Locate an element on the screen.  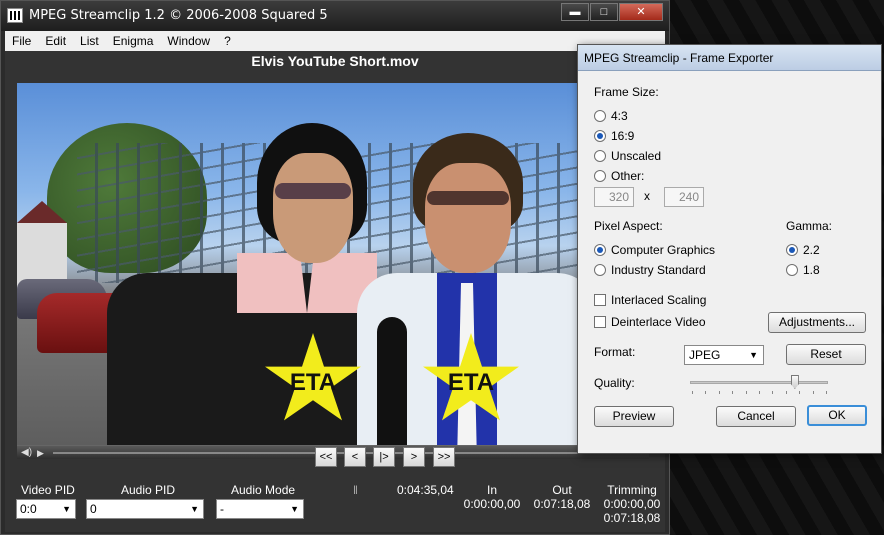
window-controls: ▬ □ ✕ is located at coordinates (611, 12).